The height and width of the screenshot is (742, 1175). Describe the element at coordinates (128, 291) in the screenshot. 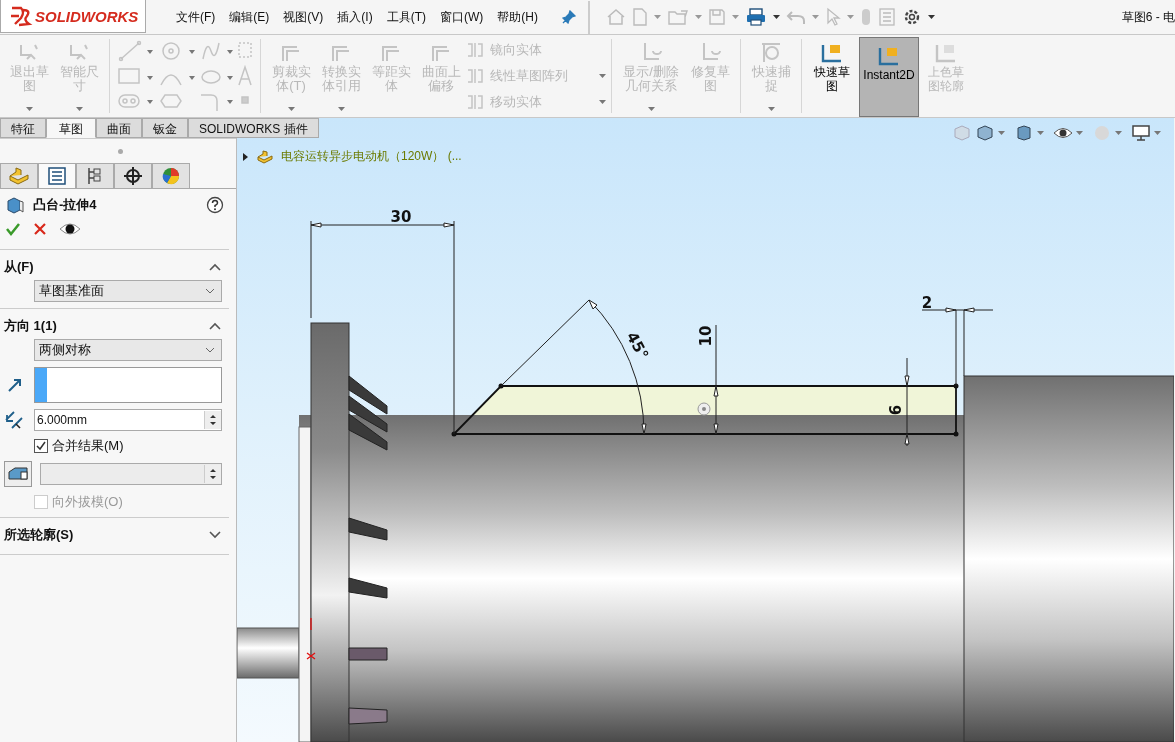

I see `dropdown-field: 草图基准面` at that location.